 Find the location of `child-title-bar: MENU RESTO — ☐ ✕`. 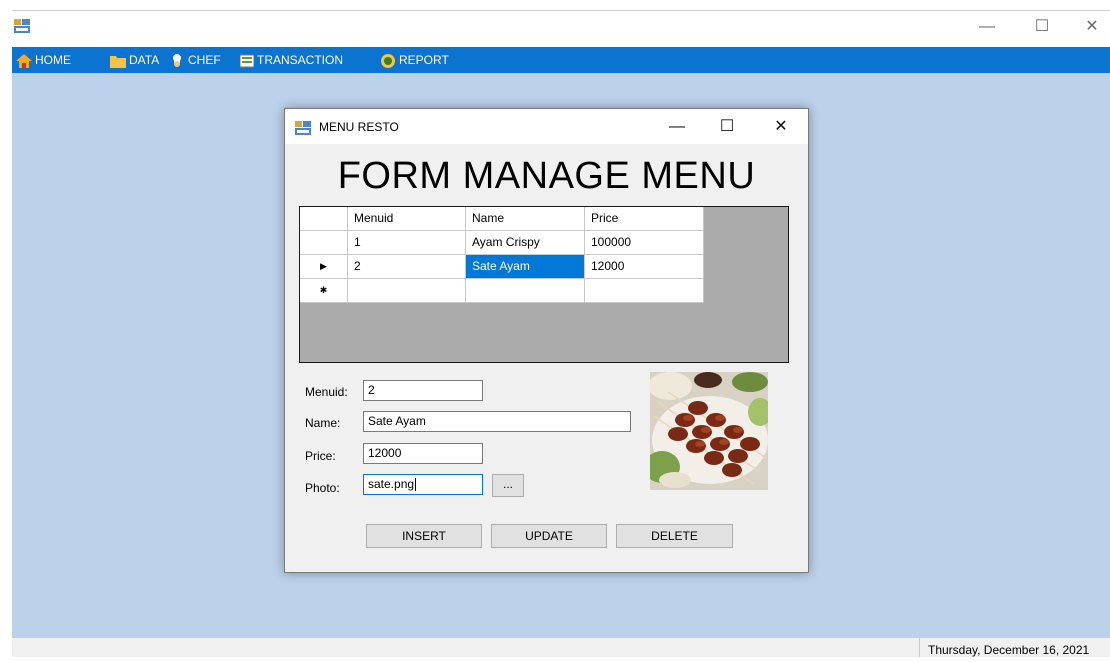

child-title-bar: MENU RESTO — ☐ ✕ is located at coordinates (546, 126).